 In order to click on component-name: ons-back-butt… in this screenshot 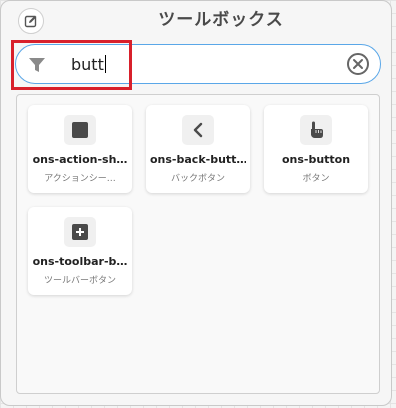, I will do `click(198, 159)`.